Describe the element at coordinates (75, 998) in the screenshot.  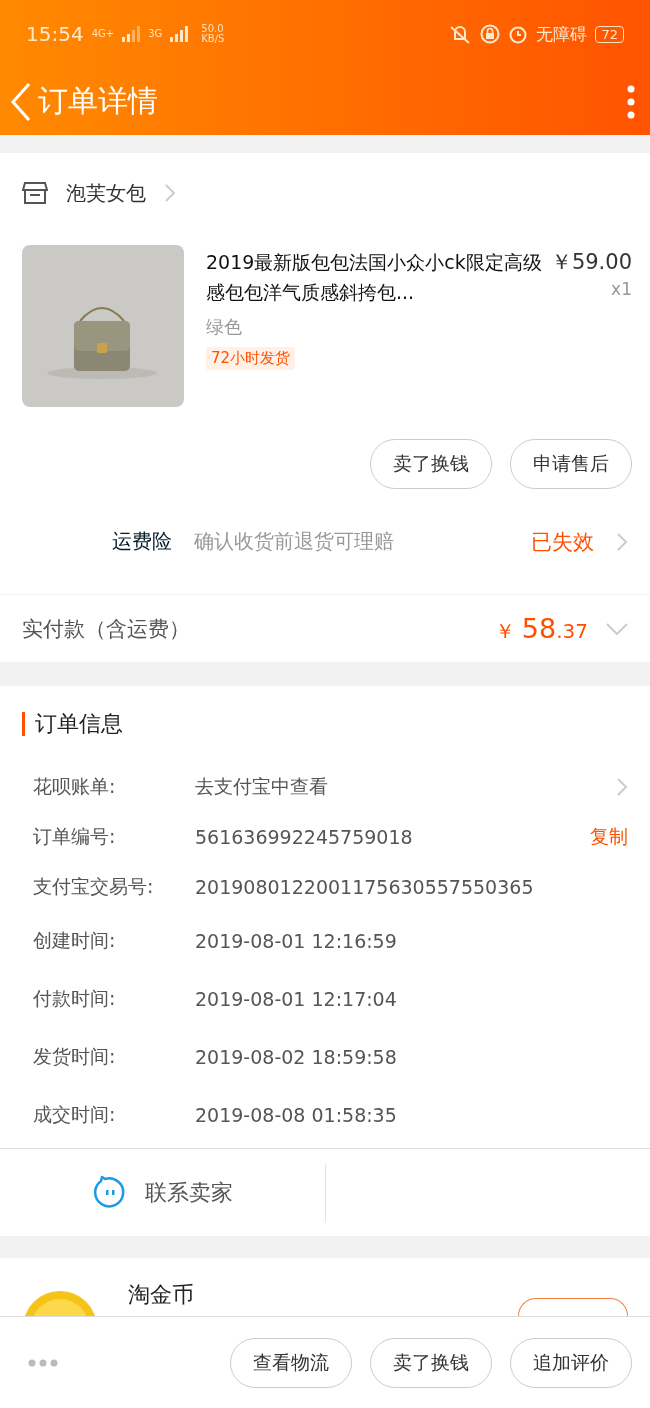
I see `info-label: 付款时间:` at that location.